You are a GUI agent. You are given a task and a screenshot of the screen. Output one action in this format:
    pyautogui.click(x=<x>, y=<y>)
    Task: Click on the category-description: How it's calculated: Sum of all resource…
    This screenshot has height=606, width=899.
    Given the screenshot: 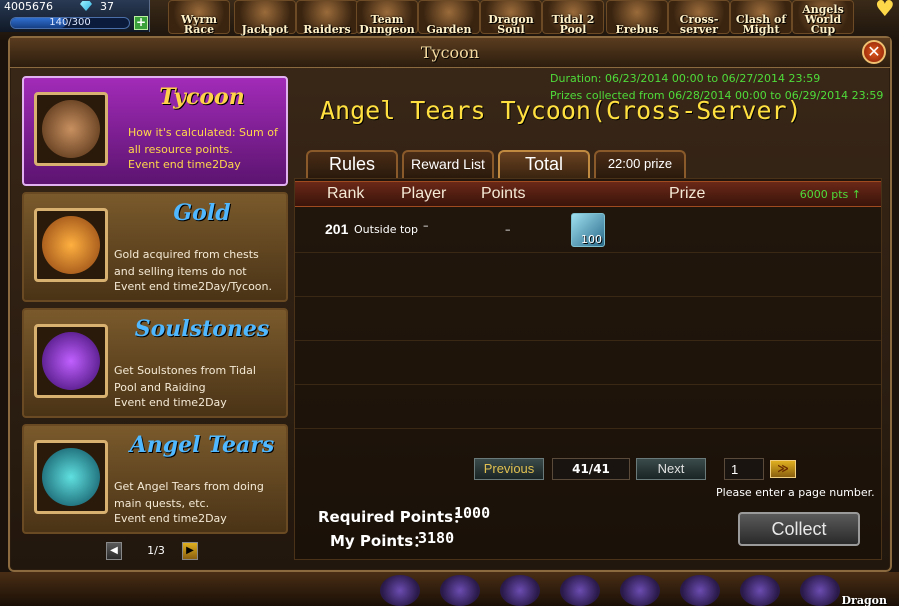 What is the action you would take?
    pyautogui.click(x=203, y=141)
    